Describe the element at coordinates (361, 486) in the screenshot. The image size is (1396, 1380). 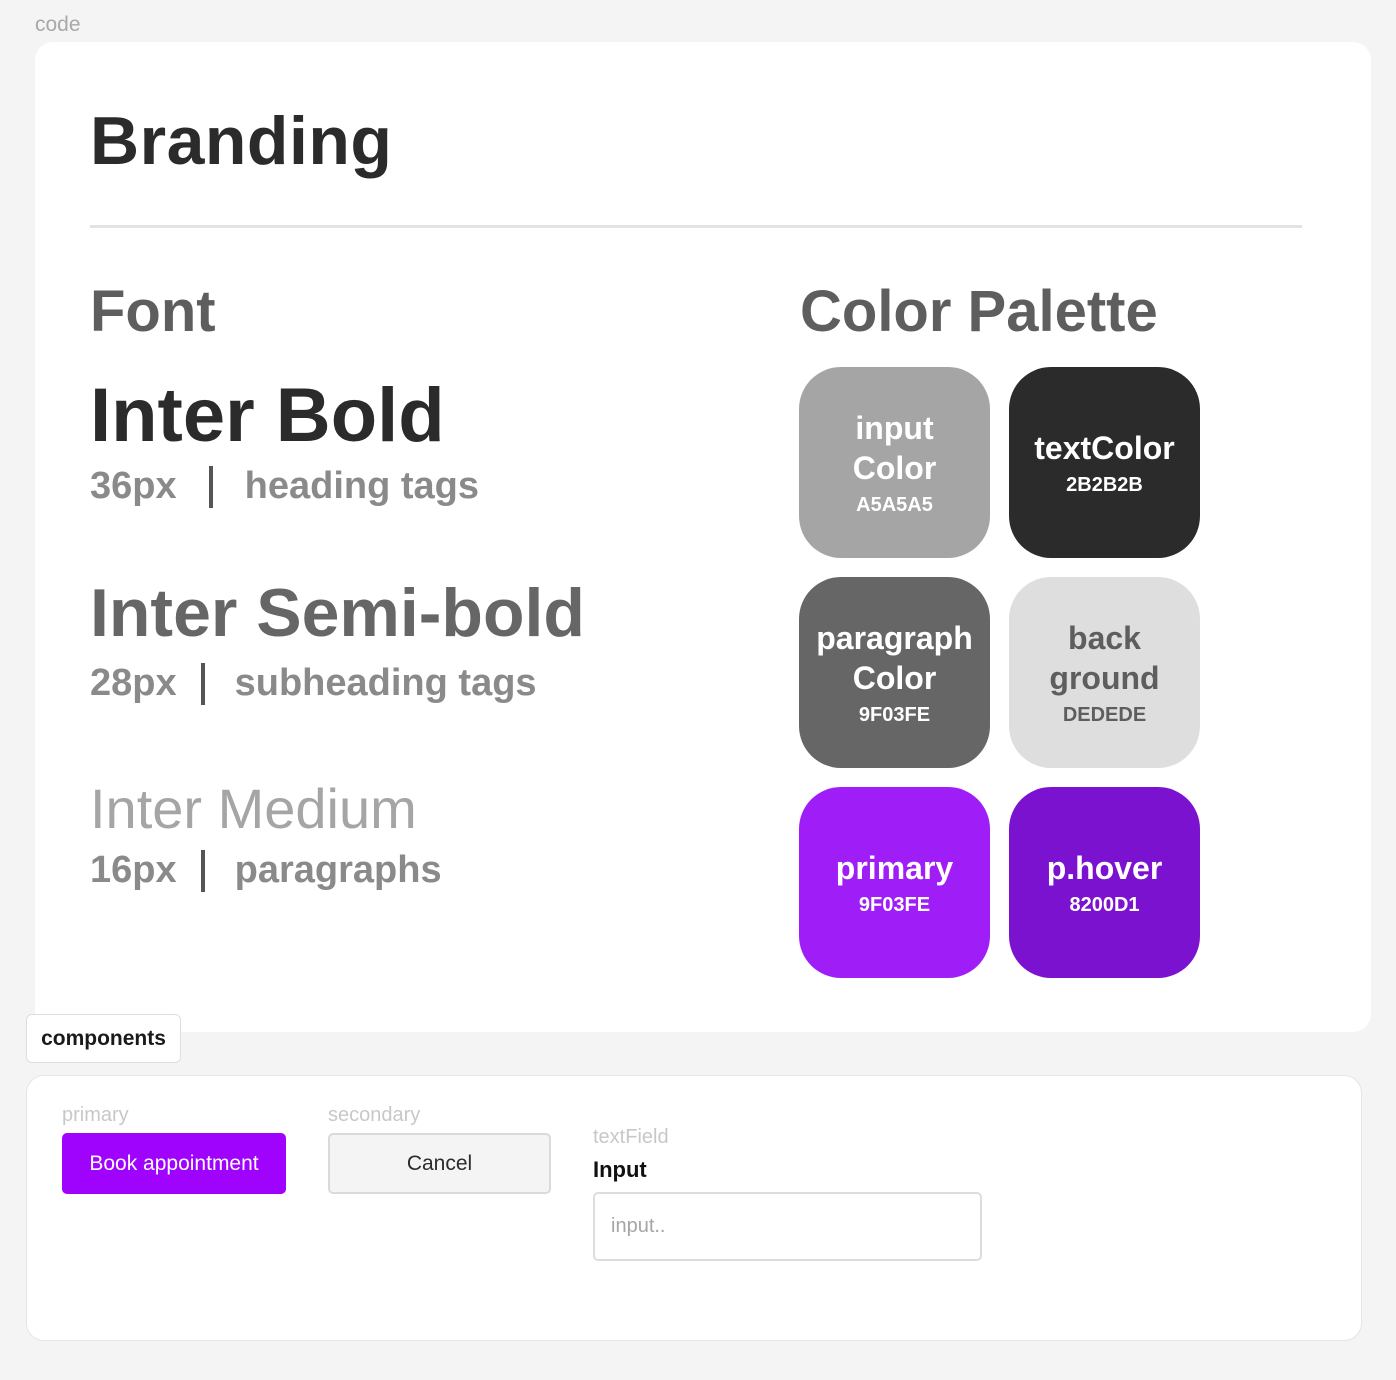
I see `font-usage-label: heading tags` at that location.